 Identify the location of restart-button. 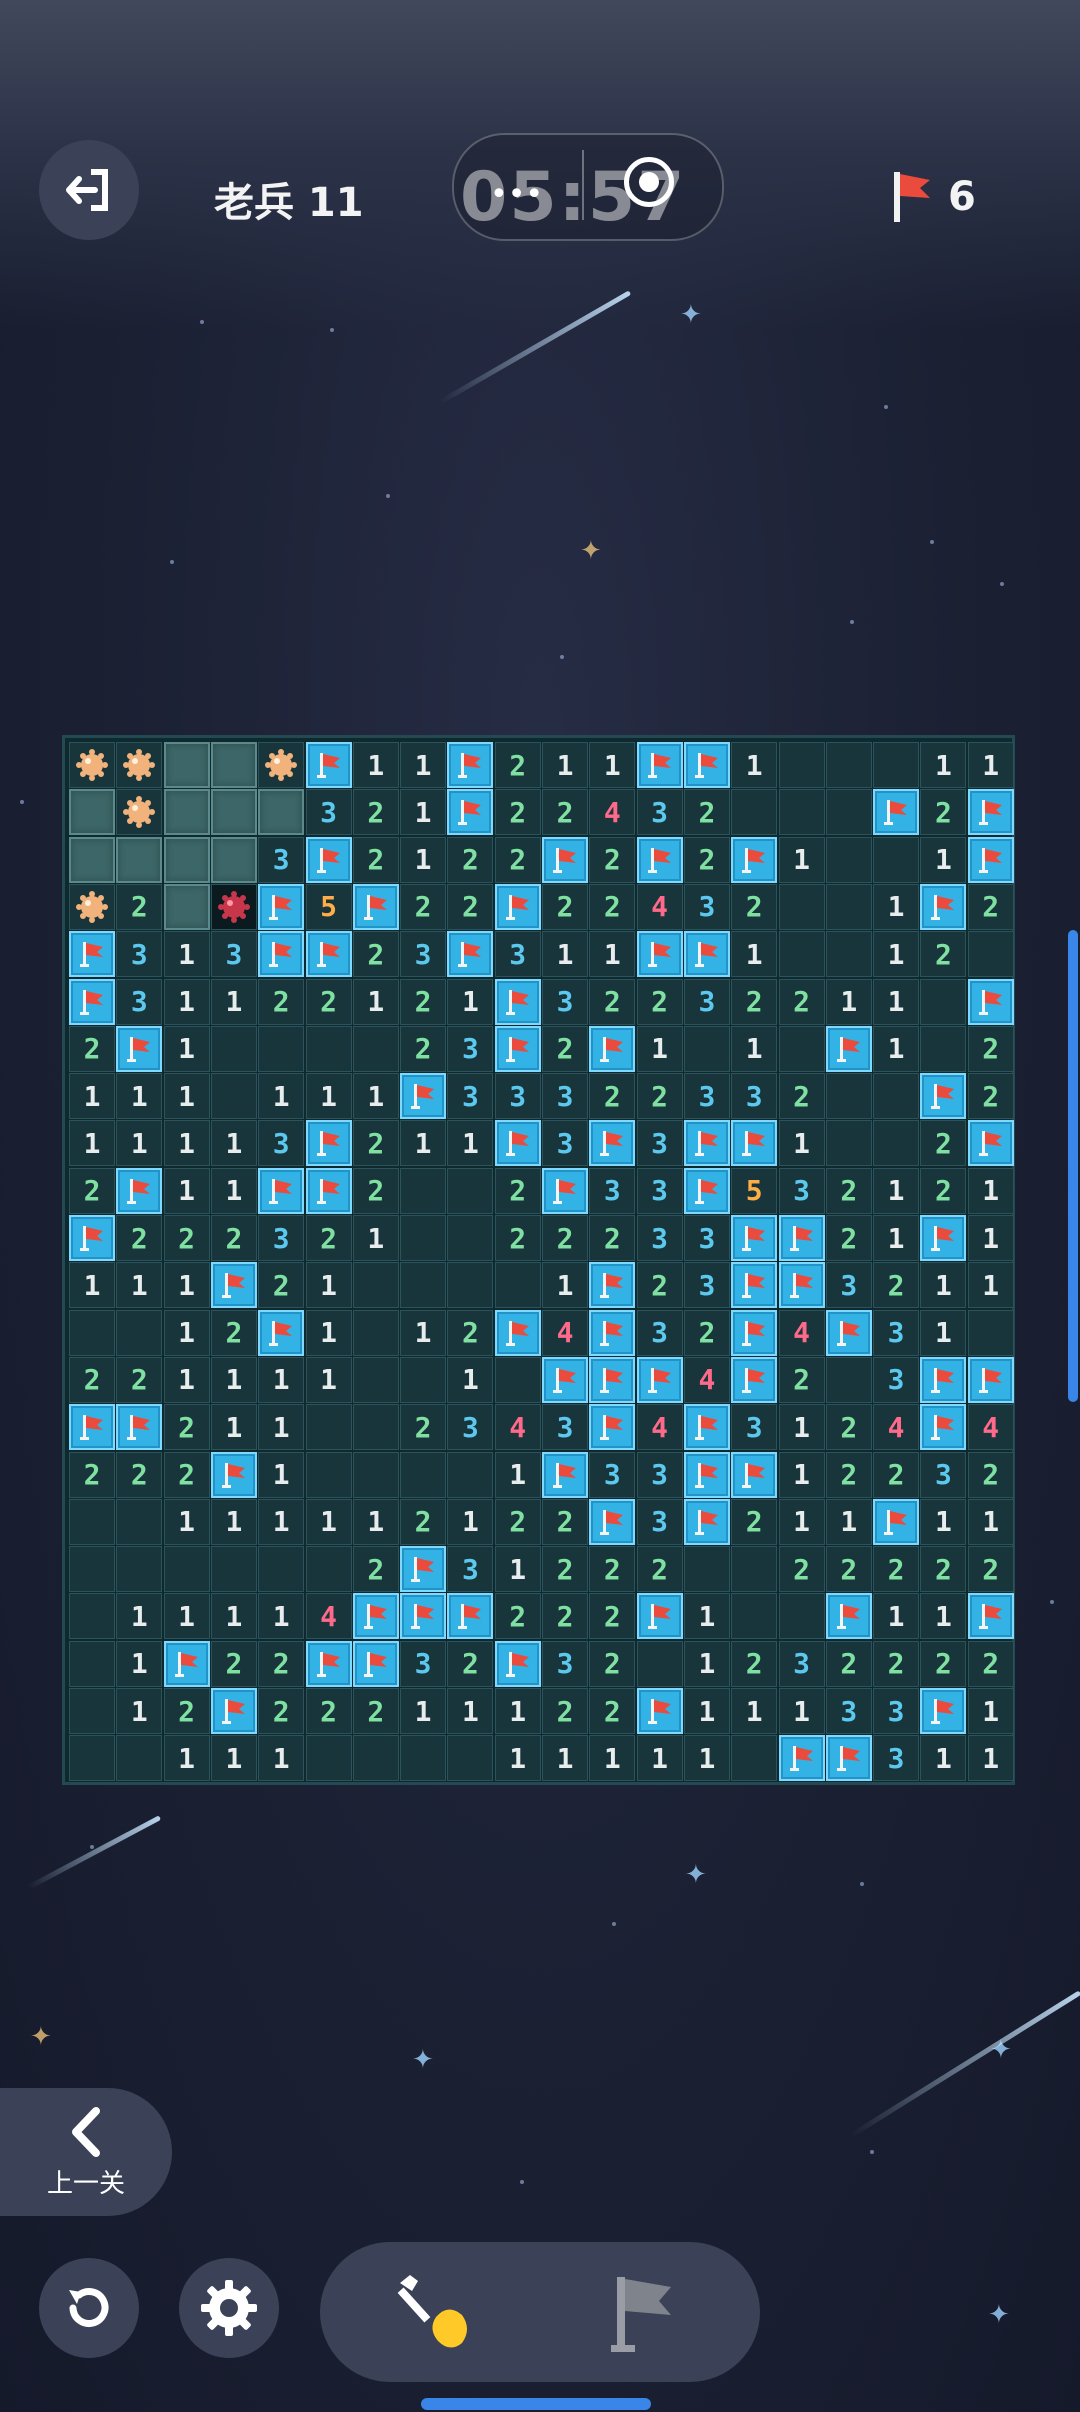
(89, 2308).